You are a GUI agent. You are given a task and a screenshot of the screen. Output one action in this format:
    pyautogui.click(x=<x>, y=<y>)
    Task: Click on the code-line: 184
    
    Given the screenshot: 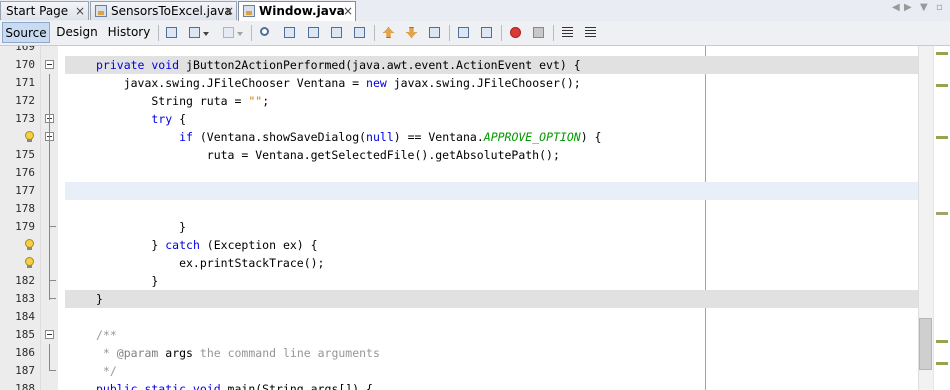 What is the action you would take?
    pyautogui.click(x=459, y=317)
    